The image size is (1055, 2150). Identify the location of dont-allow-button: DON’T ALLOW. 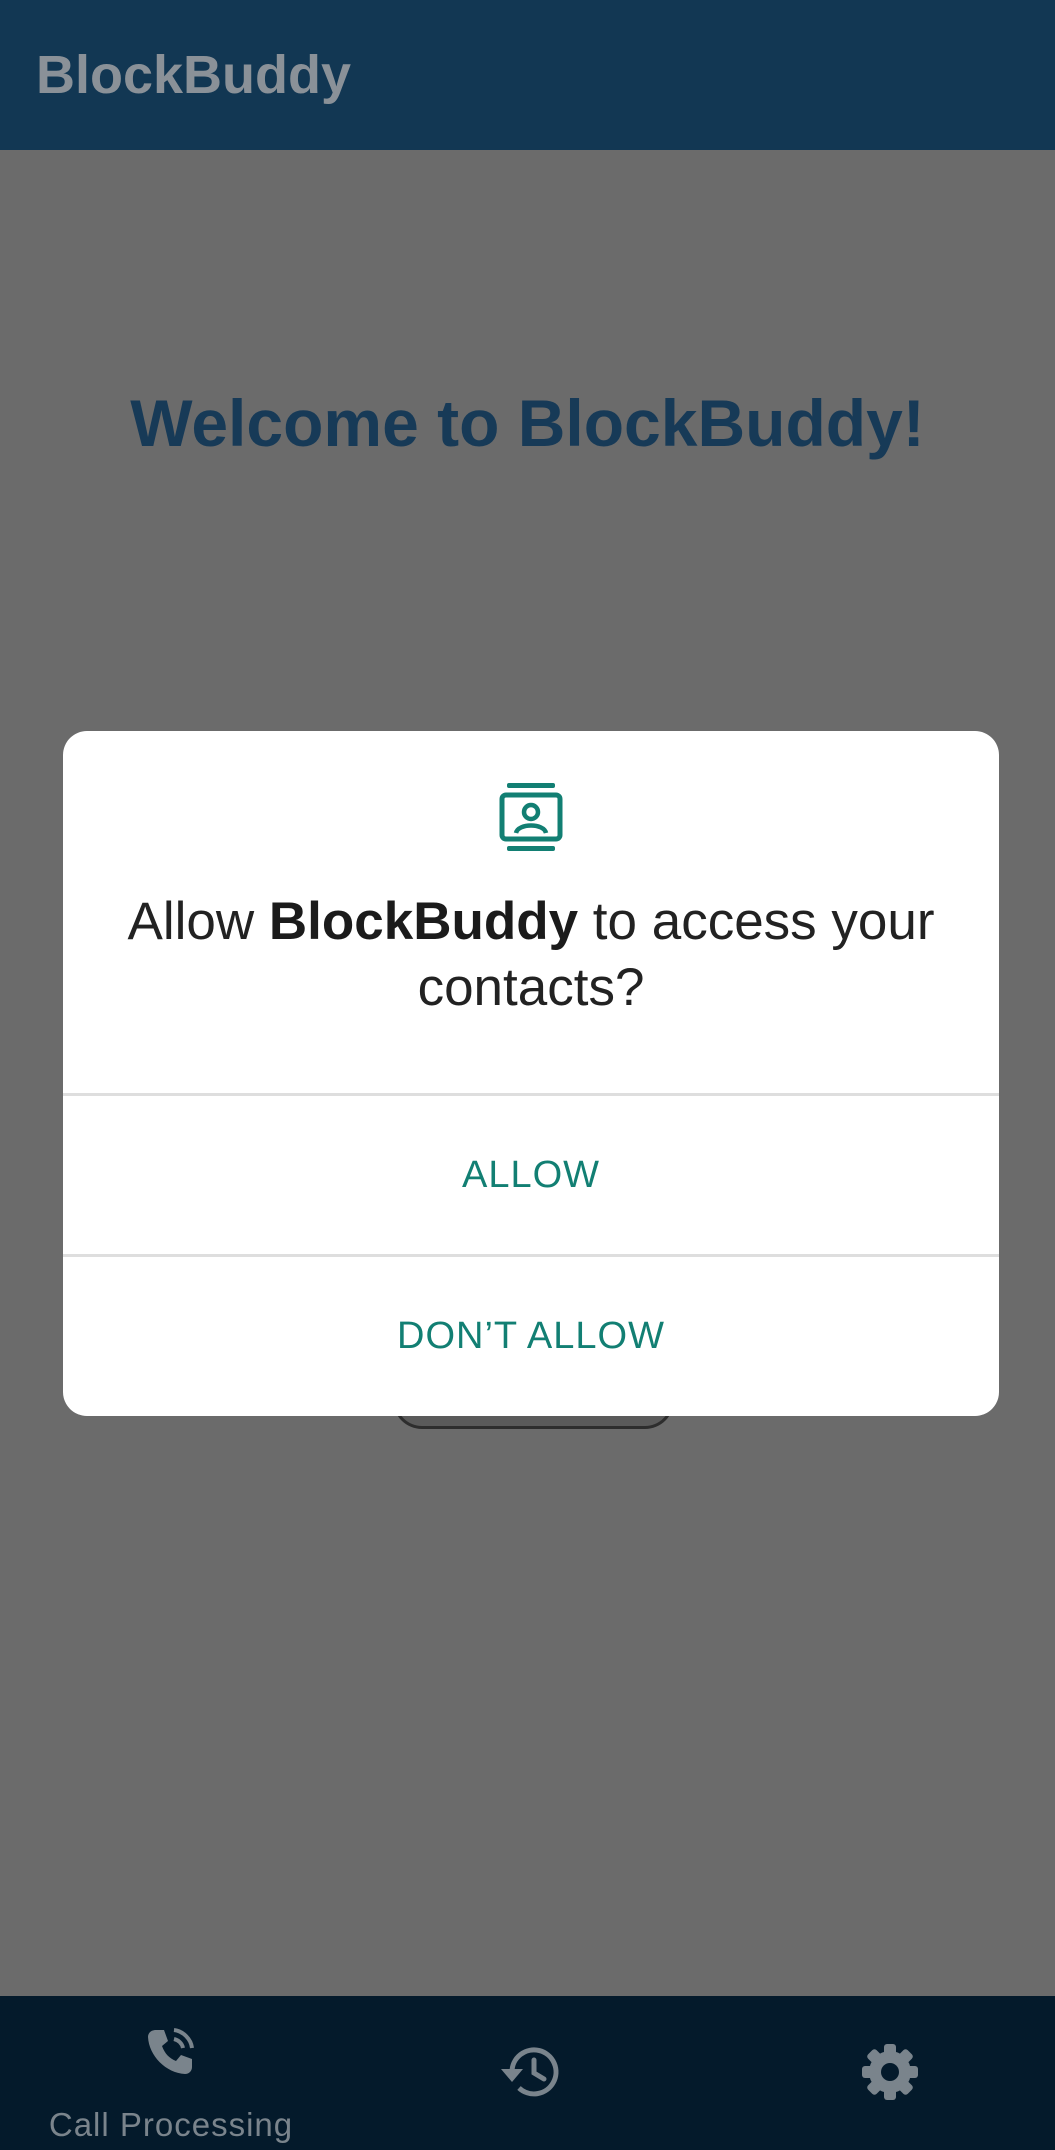
(531, 1336).